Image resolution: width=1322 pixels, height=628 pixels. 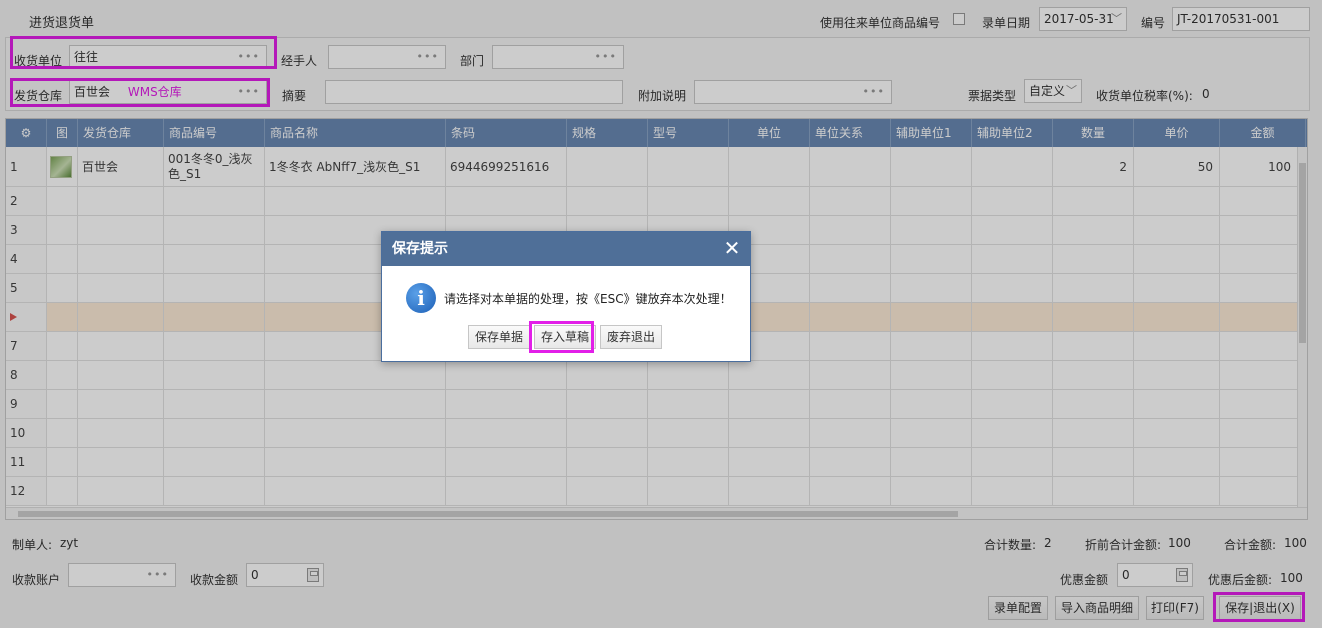 What do you see at coordinates (732, 248) in the screenshot?
I see `close-icon: ✕` at bounding box center [732, 248].